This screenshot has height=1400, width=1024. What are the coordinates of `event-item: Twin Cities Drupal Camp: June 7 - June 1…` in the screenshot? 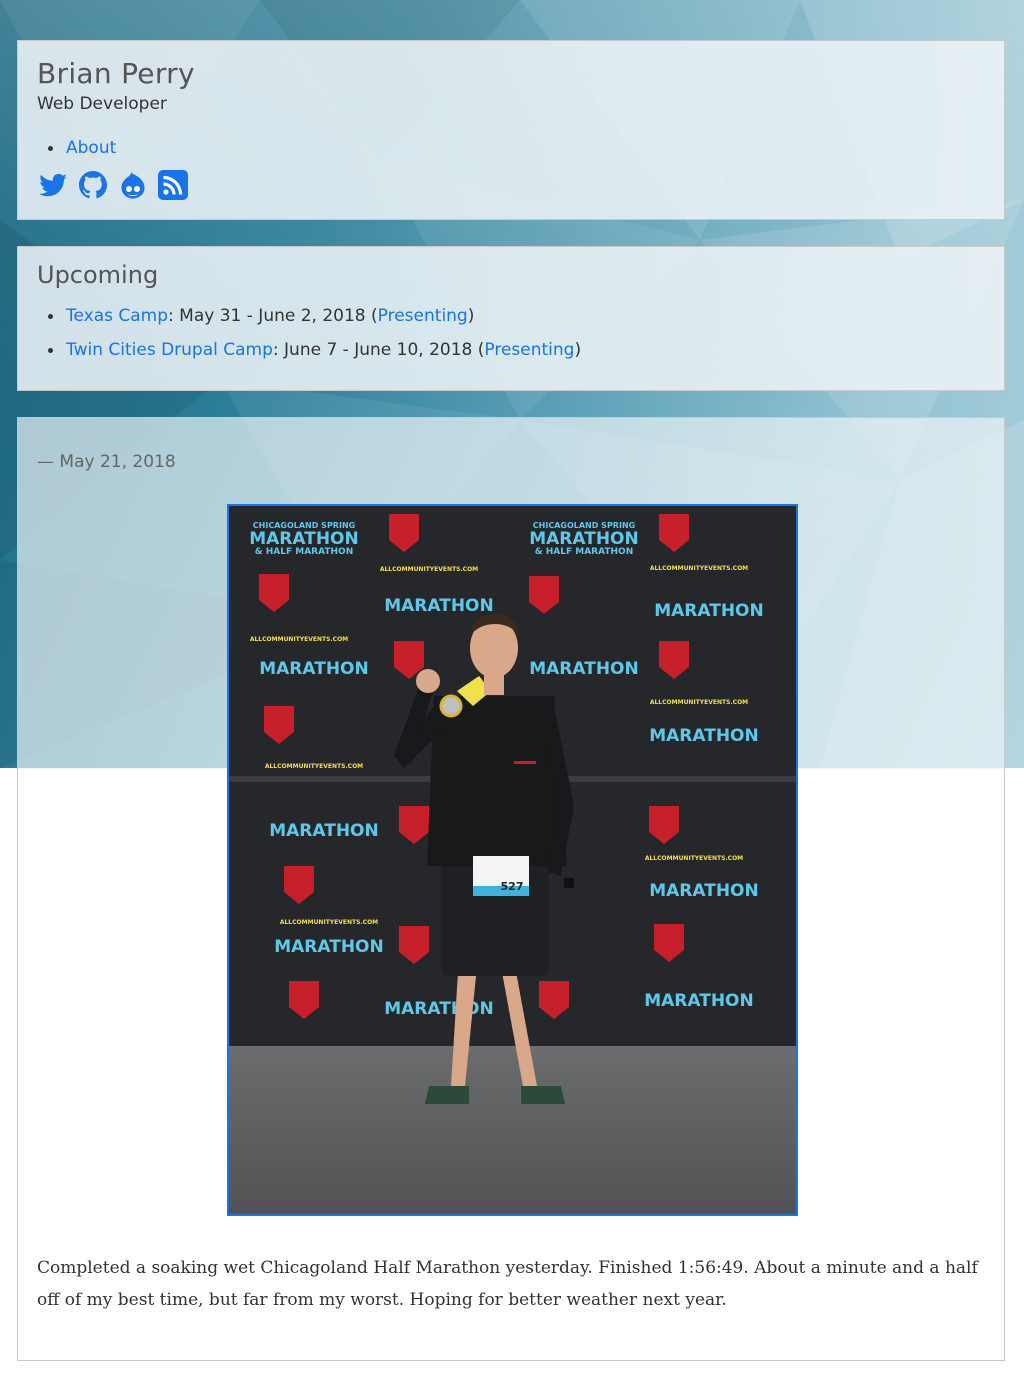 It's located at (314, 350).